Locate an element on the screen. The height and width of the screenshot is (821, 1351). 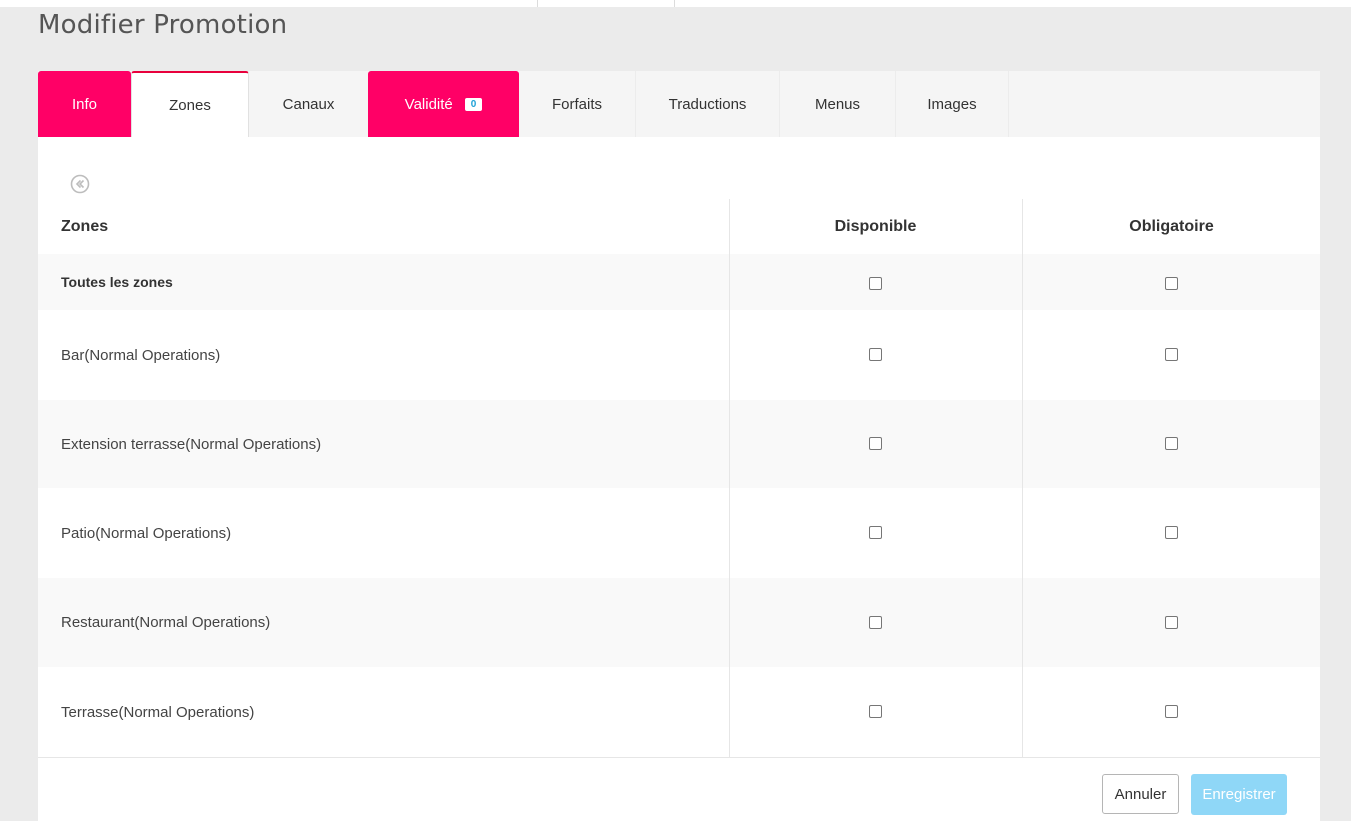
row-label: Extension terrasse(Normal Operations) is located at coordinates (191, 444).